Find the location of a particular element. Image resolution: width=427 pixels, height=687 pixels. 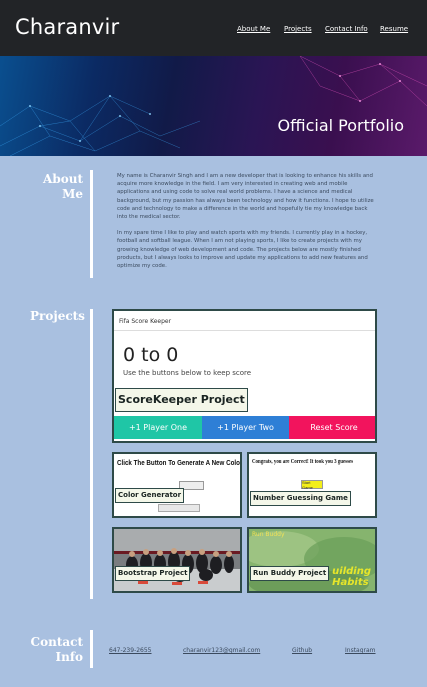

run-buddy-project-tag: Run Buddy Project is located at coordinates (290, 573).